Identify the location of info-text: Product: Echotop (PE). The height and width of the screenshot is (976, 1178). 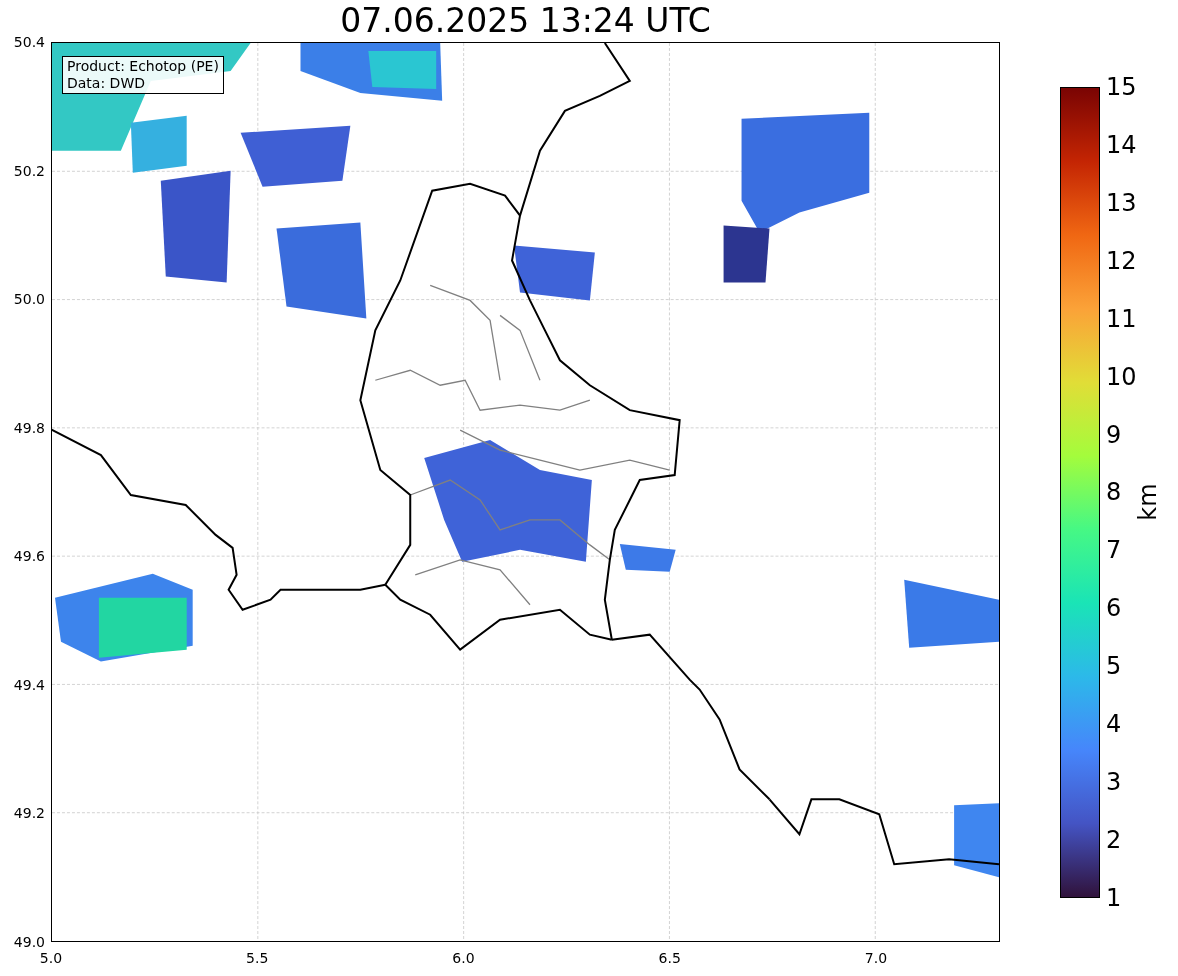
(143, 66).